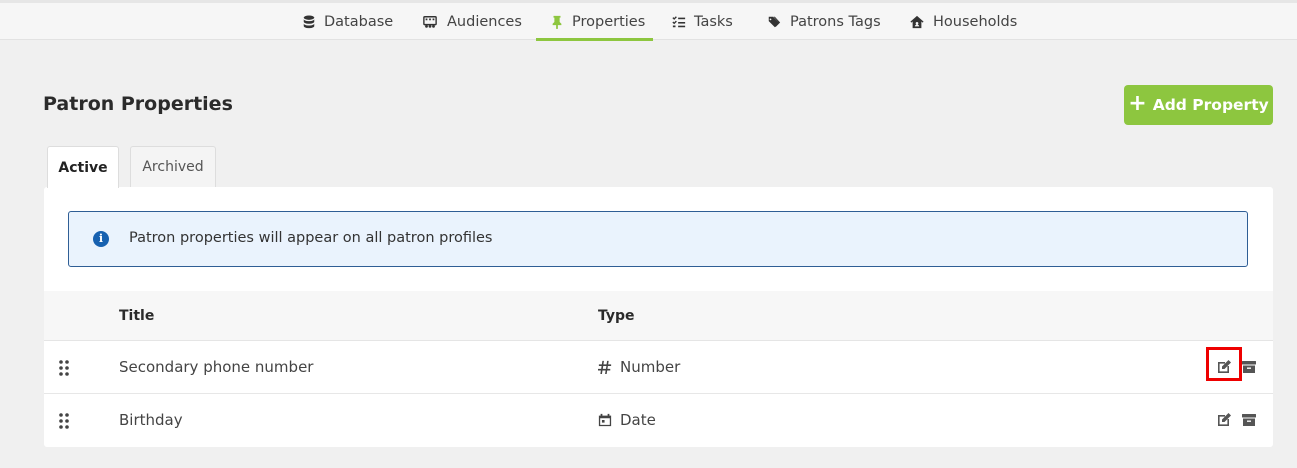 This screenshot has height=468, width=1297. Describe the element at coordinates (151, 420) in the screenshot. I see `property-title: Birthday` at that location.